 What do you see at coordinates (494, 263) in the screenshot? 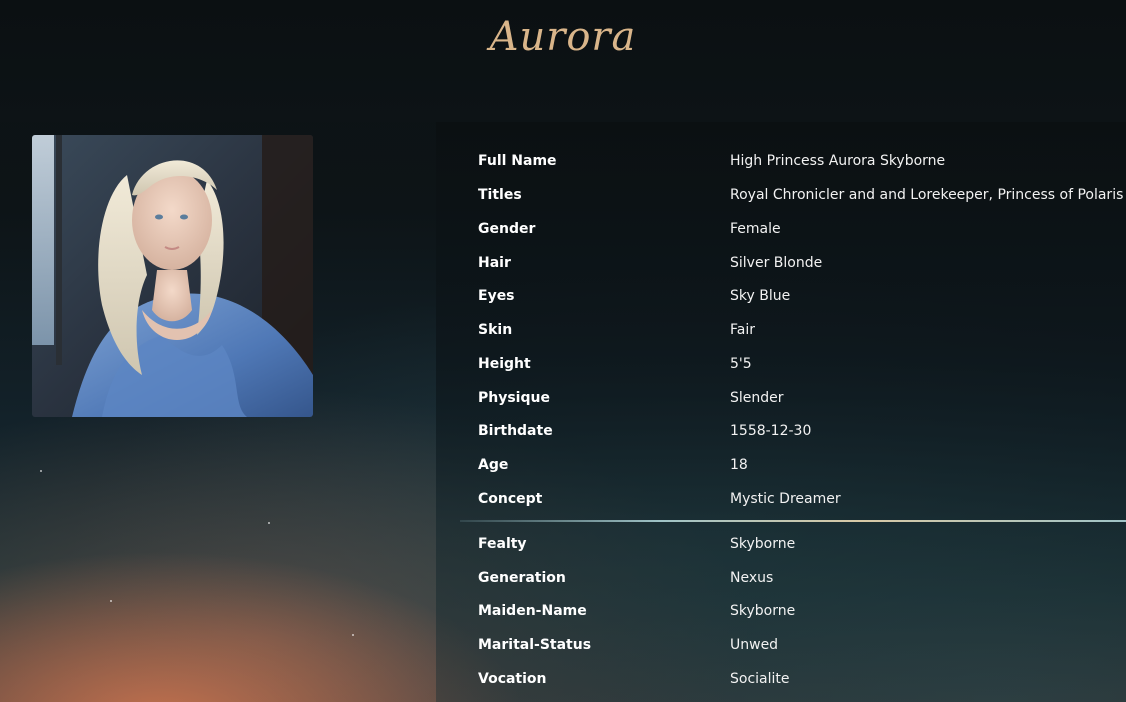
I see `row-label: Hair` at bounding box center [494, 263].